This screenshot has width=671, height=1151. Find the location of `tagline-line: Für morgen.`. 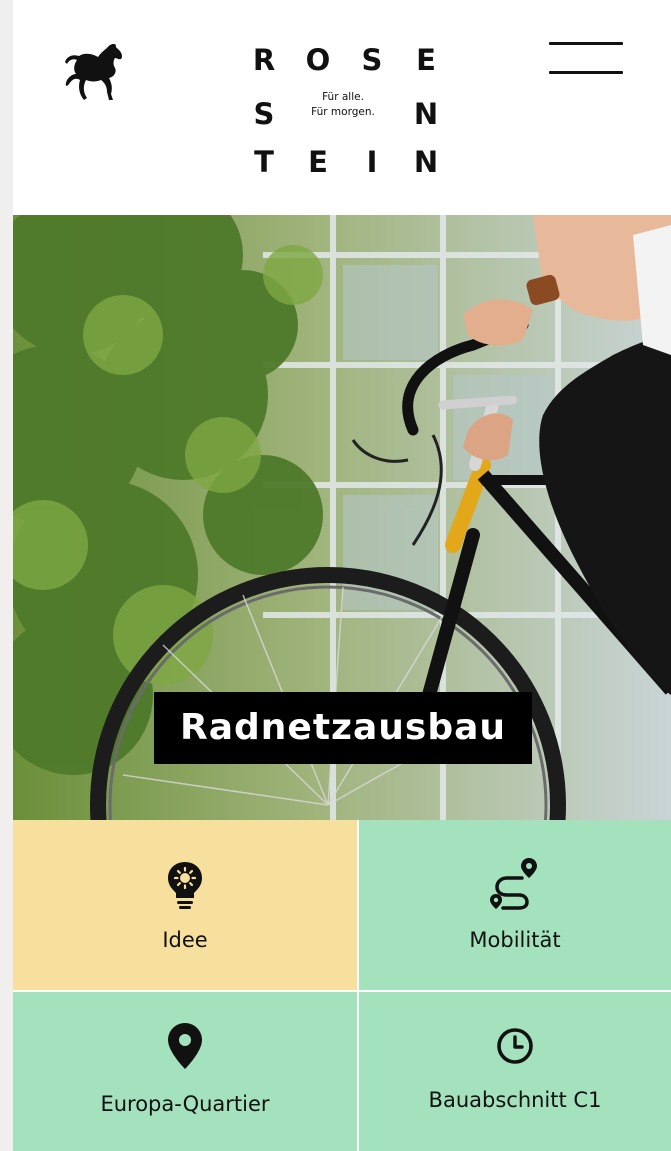

tagline-line: Für morgen. is located at coordinates (343, 112).